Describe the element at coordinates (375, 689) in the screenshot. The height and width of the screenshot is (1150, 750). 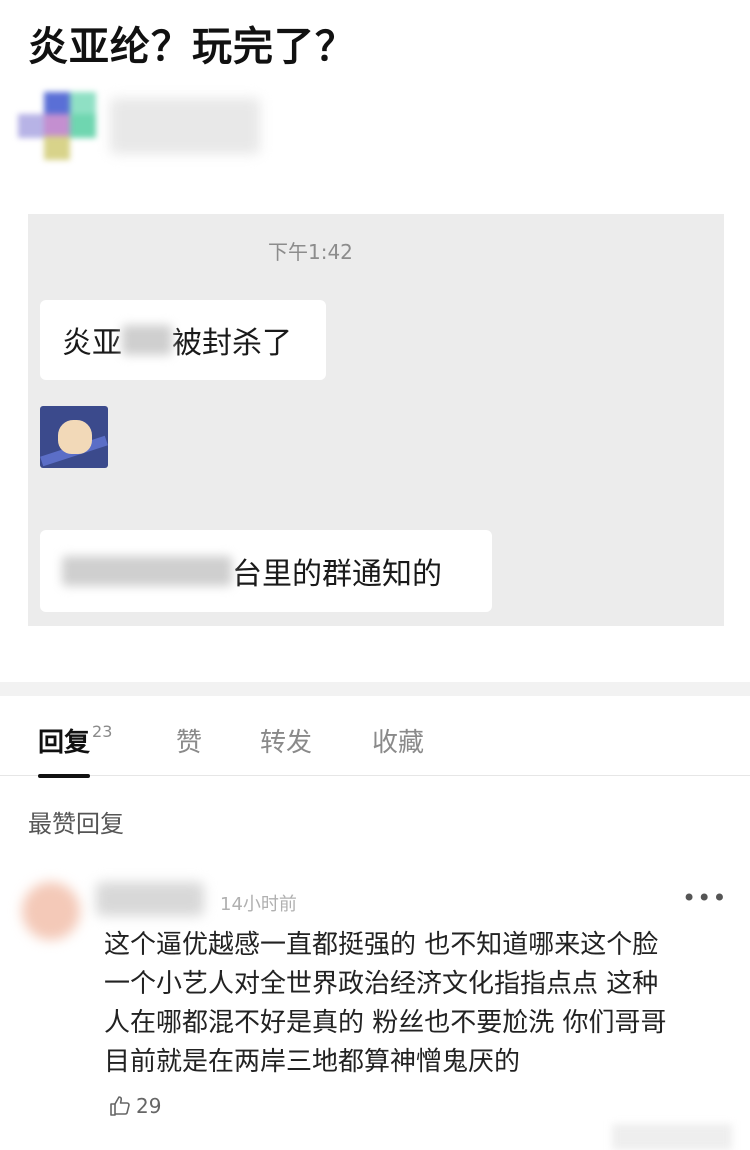
I see `section-divider` at that location.